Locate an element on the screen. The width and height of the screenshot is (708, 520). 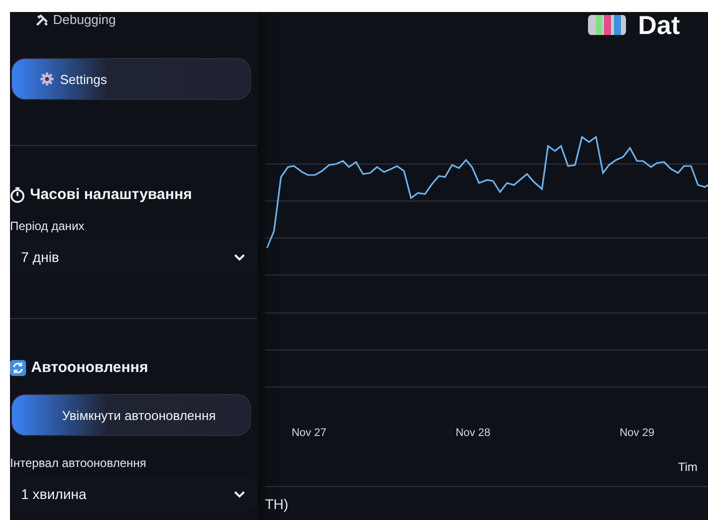
page-title: Dat is located at coordinates (659, 25).